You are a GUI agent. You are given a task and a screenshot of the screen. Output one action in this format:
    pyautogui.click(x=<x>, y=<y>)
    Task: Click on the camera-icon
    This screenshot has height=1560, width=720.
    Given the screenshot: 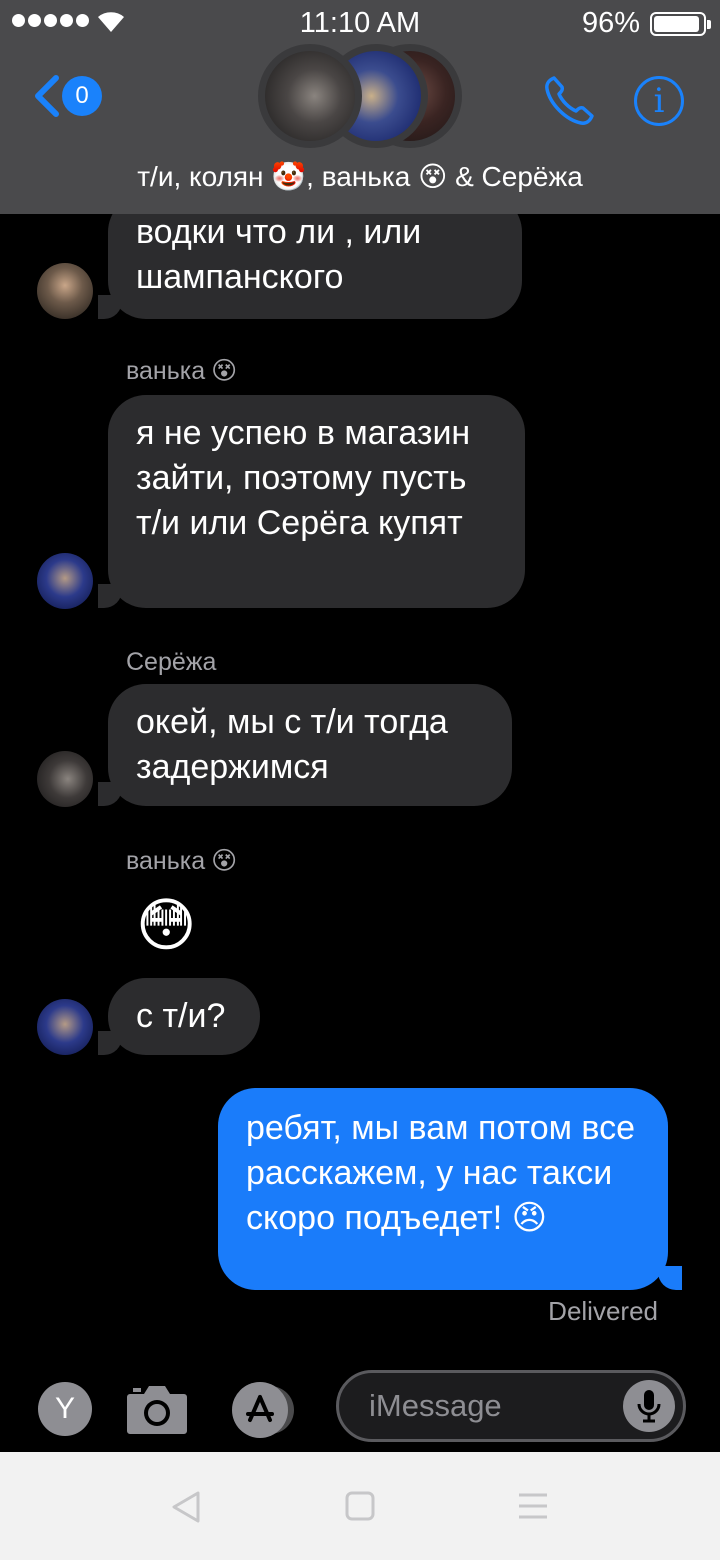 What is the action you would take?
    pyautogui.click(x=157, y=1408)
    